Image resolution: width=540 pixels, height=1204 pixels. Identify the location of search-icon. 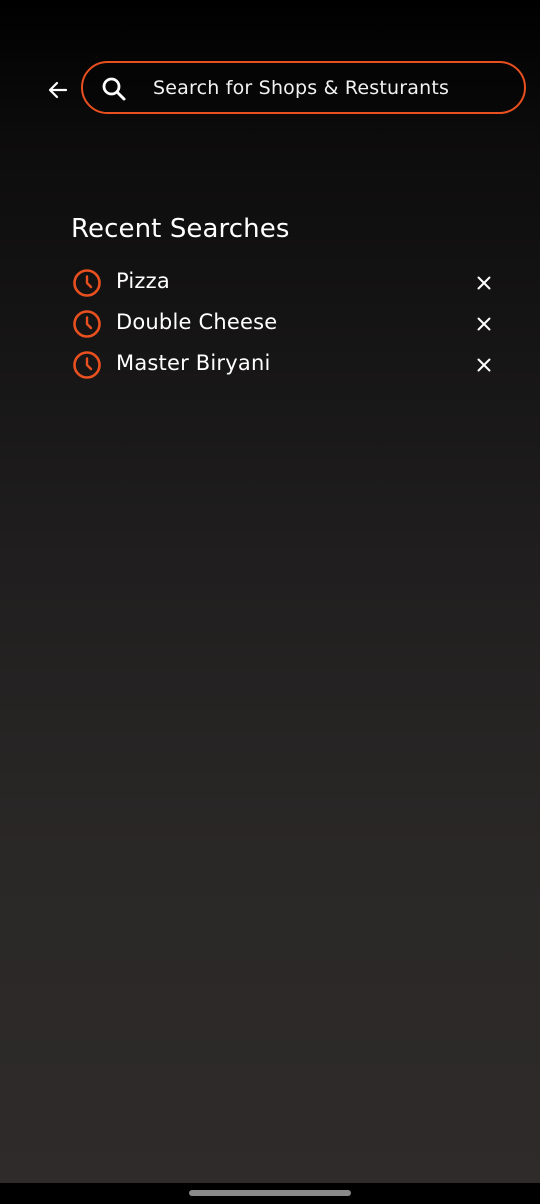
(114, 89).